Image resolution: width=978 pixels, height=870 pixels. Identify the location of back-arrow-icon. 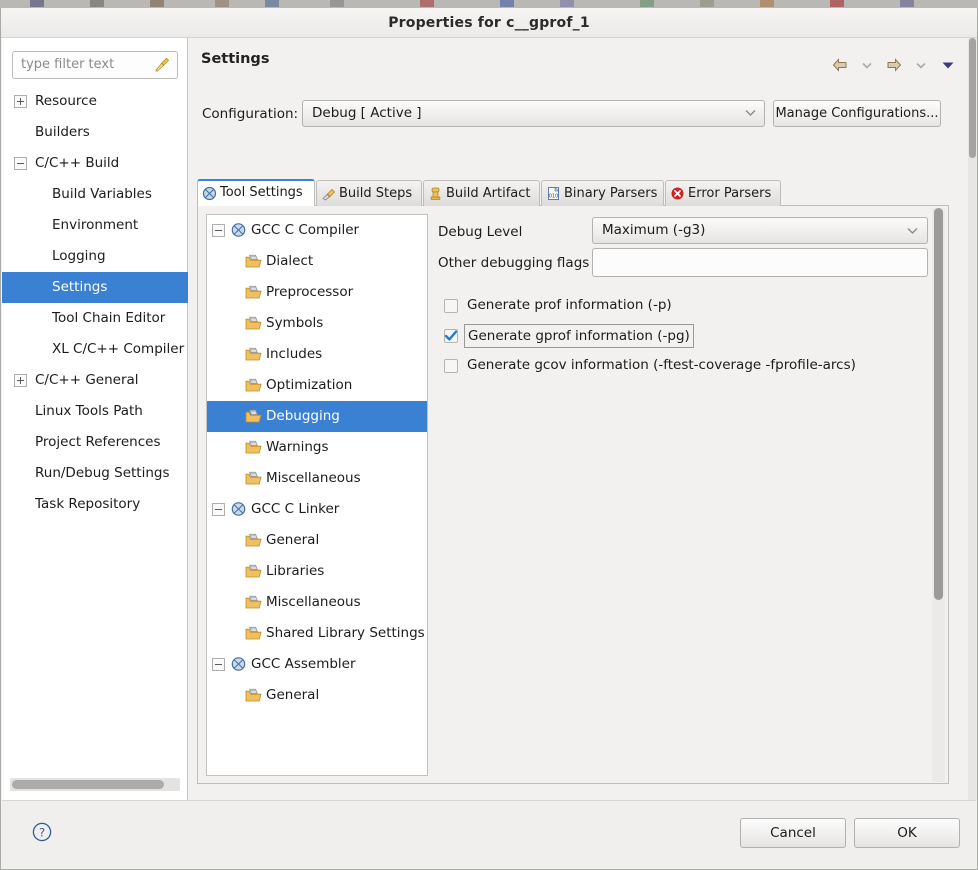
(840, 65).